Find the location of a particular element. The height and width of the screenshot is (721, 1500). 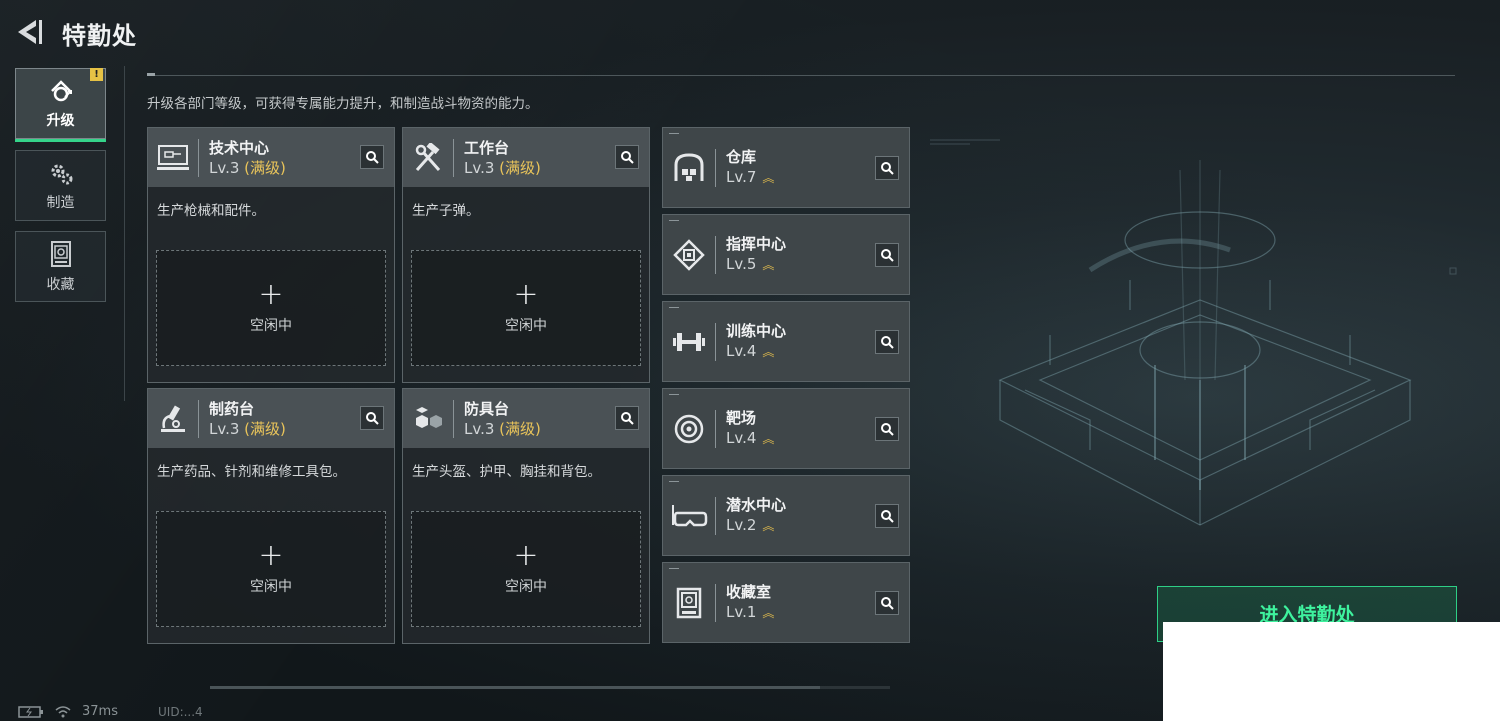

facility-name: 收藏室 is located at coordinates (749, 592).